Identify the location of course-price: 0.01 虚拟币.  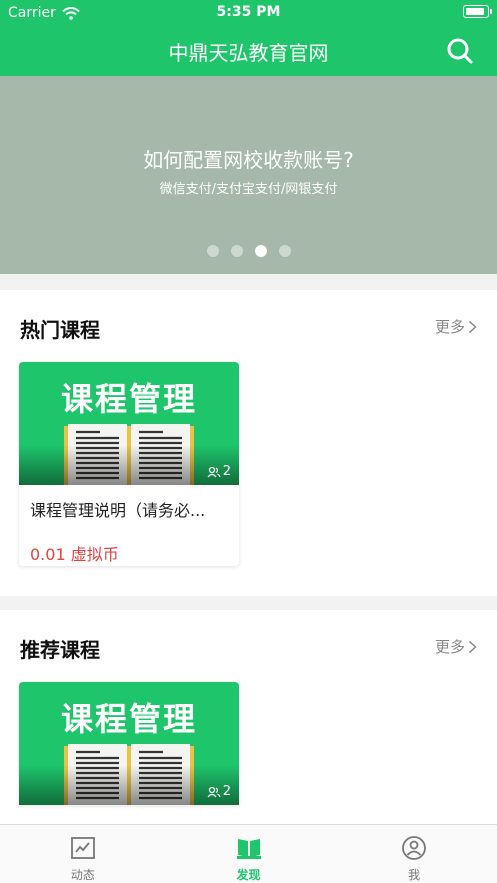
(74, 554).